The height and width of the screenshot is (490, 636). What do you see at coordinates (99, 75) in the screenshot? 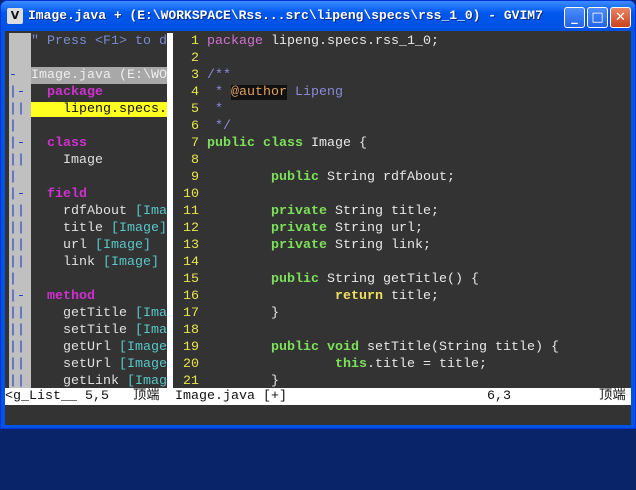
I see `taglist-item: Image.java (E:\WO` at bounding box center [99, 75].